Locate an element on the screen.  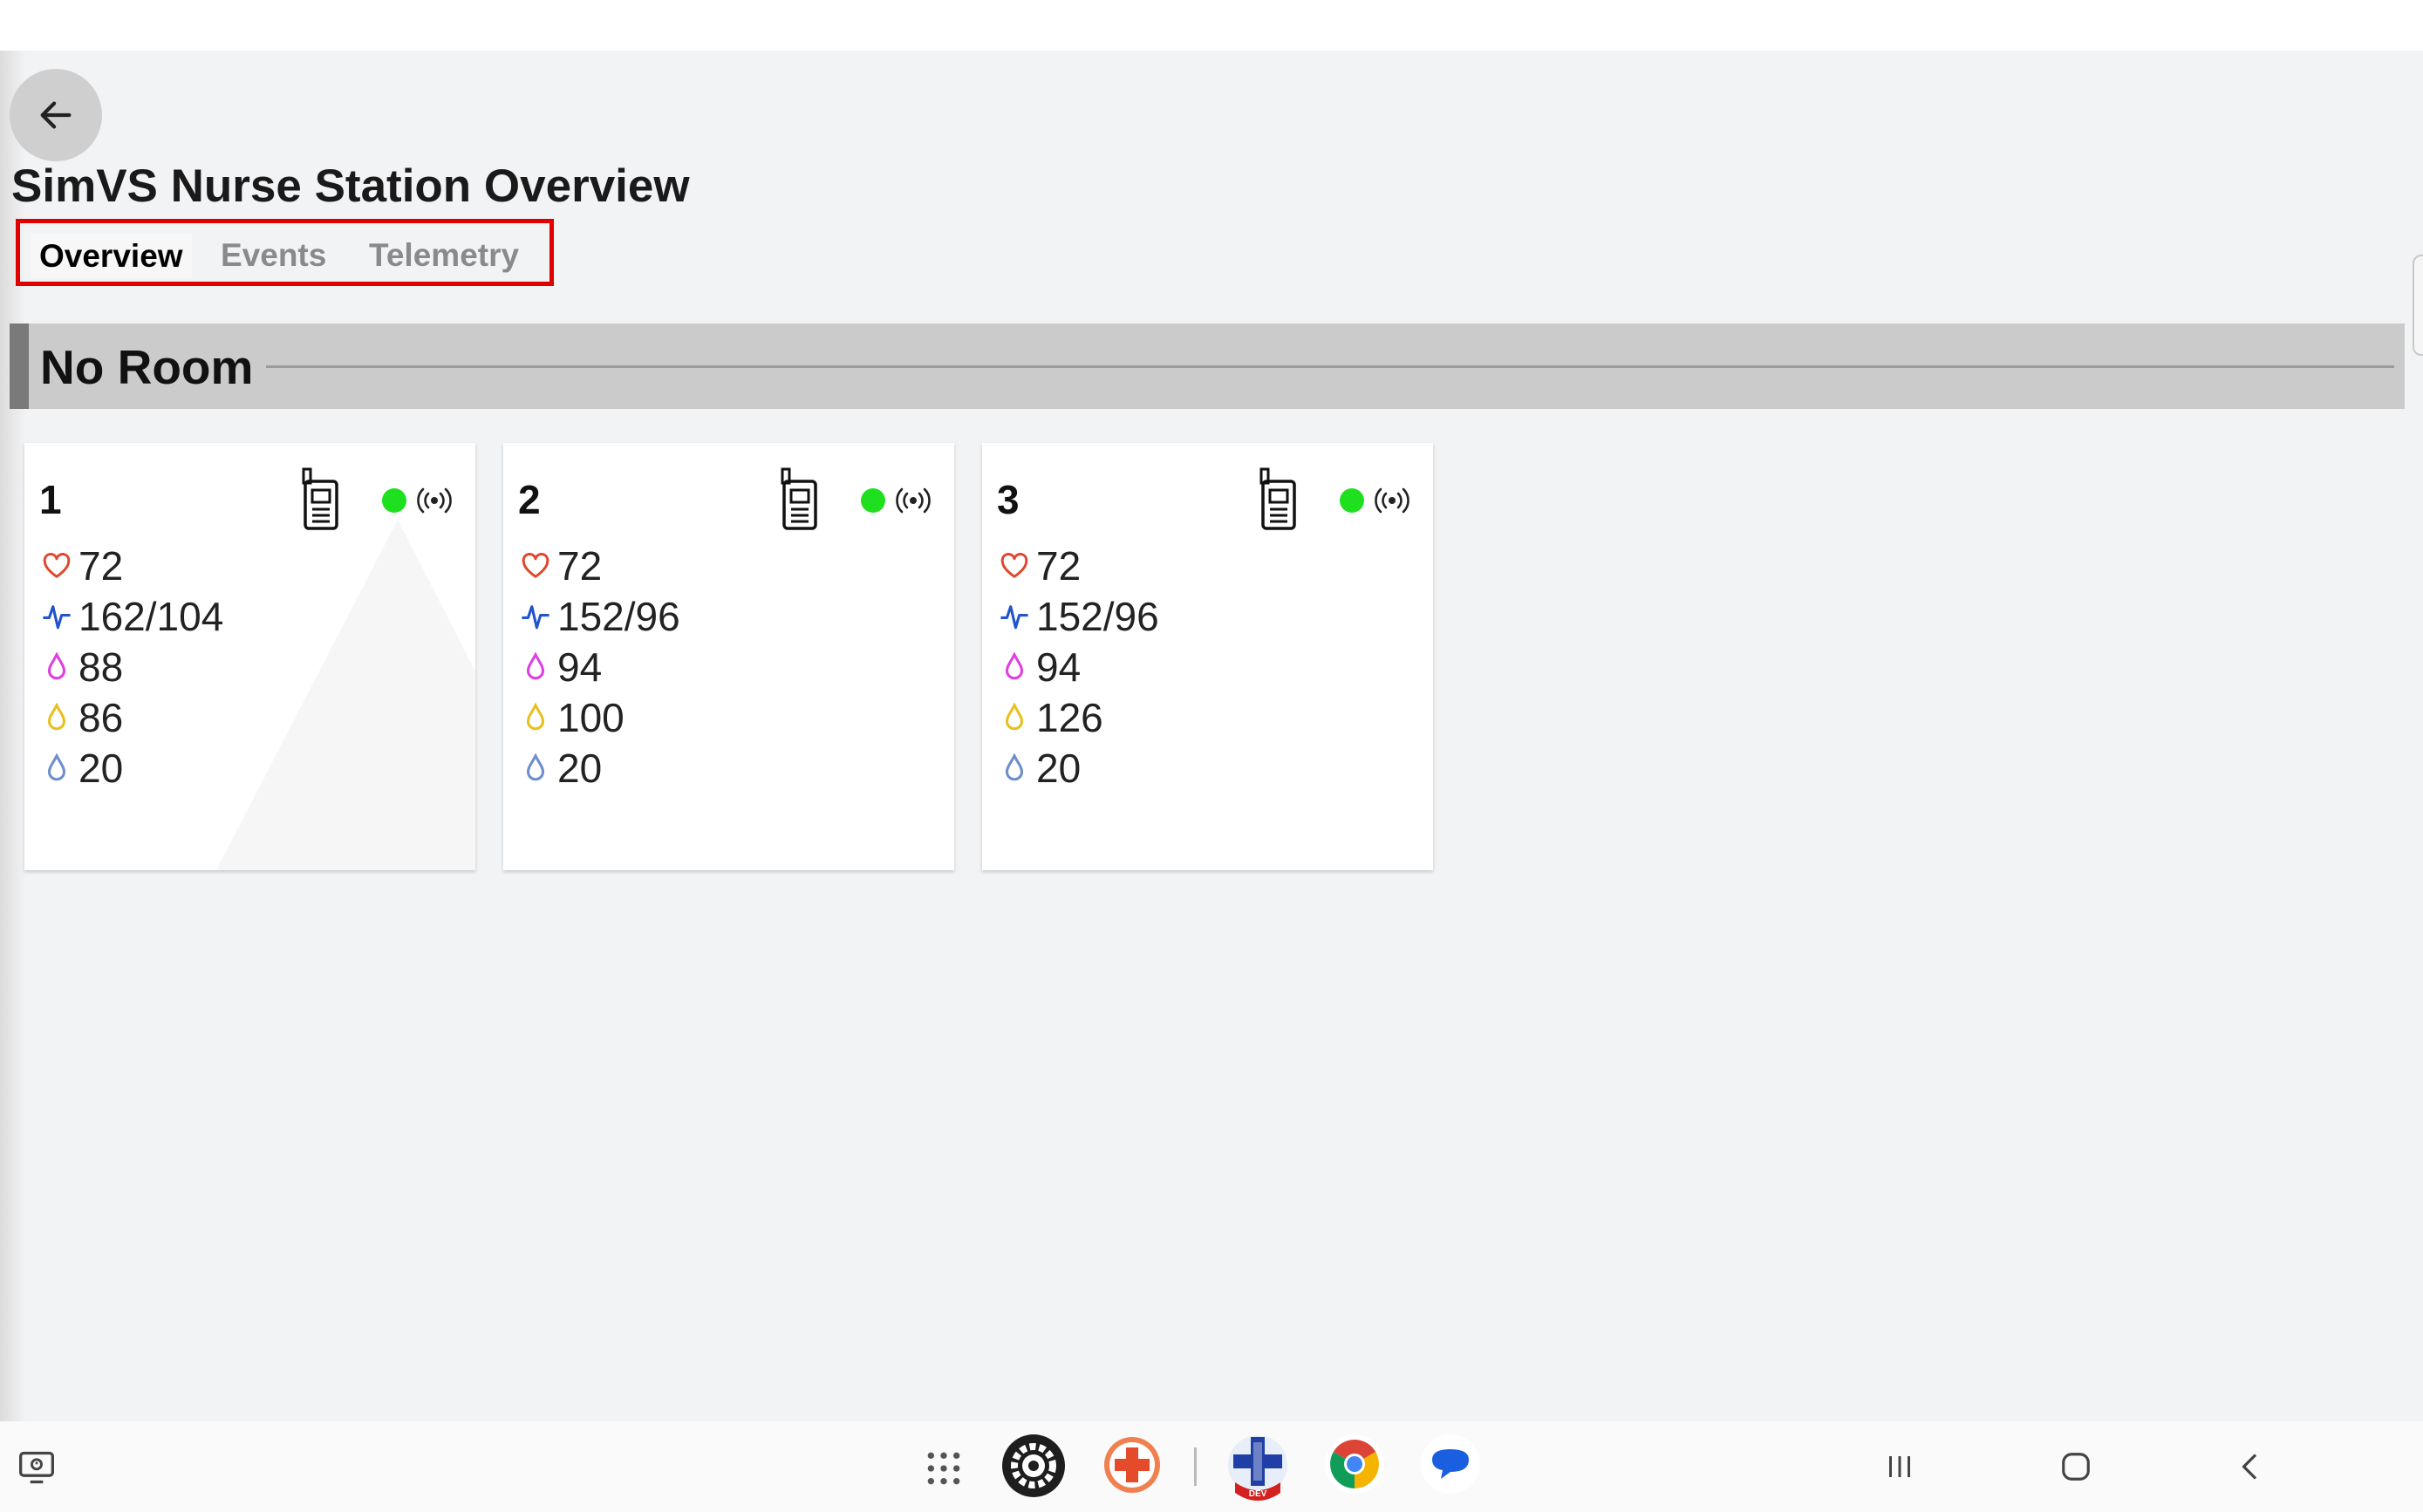
screen-recorder-button is located at coordinates (37, 1467).